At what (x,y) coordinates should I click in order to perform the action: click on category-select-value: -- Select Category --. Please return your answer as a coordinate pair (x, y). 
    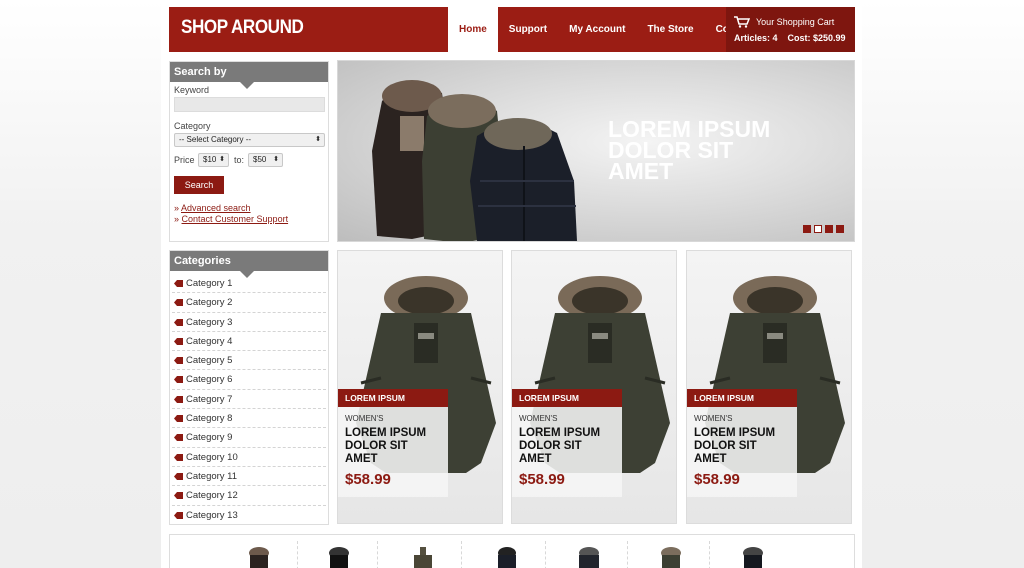
    Looking at the image, I should click on (215, 139).